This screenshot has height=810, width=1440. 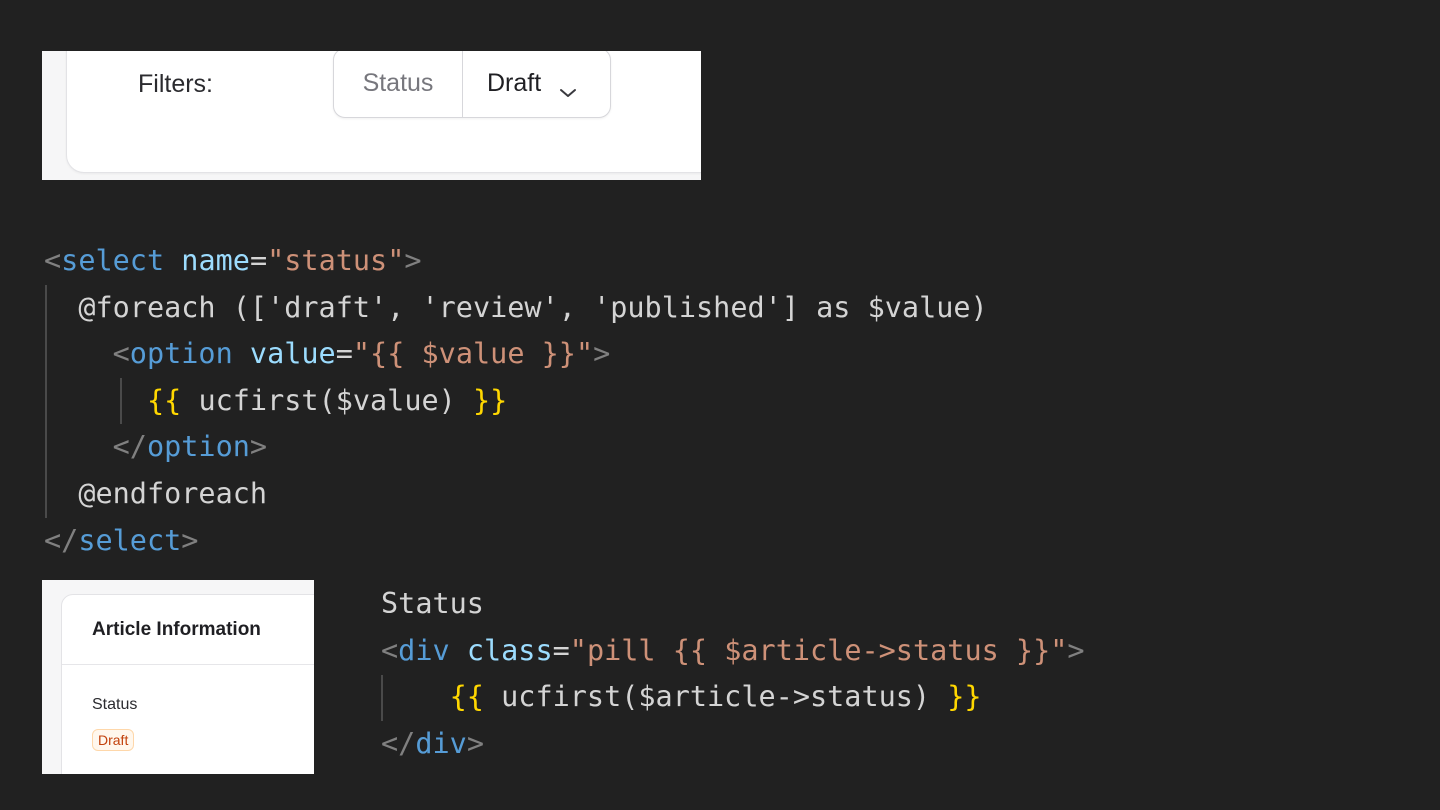 What do you see at coordinates (473, 354) in the screenshot?
I see `code-token: "{{ $value }}"` at bounding box center [473, 354].